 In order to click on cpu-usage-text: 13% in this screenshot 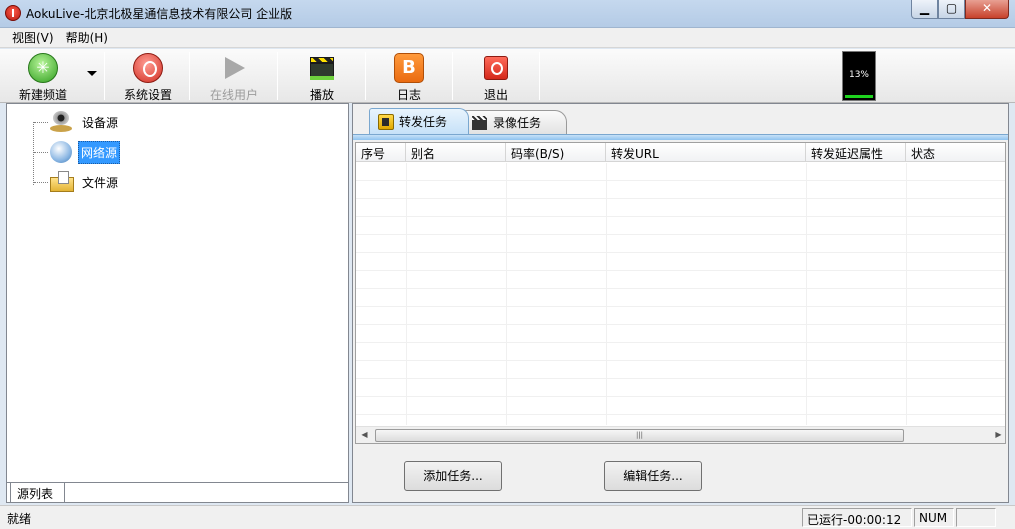, I will do `click(858, 75)`.